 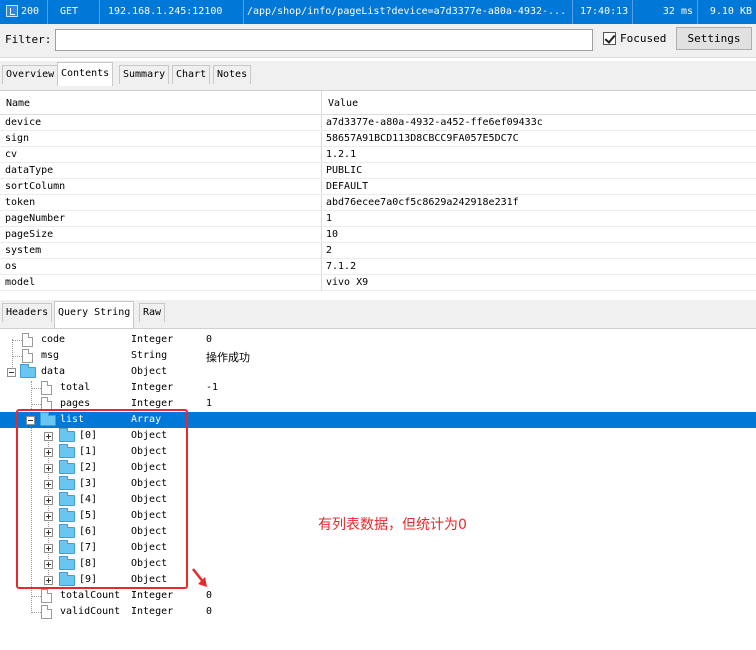 What do you see at coordinates (75, 387) in the screenshot?
I see `node-name: total` at bounding box center [75, 387].